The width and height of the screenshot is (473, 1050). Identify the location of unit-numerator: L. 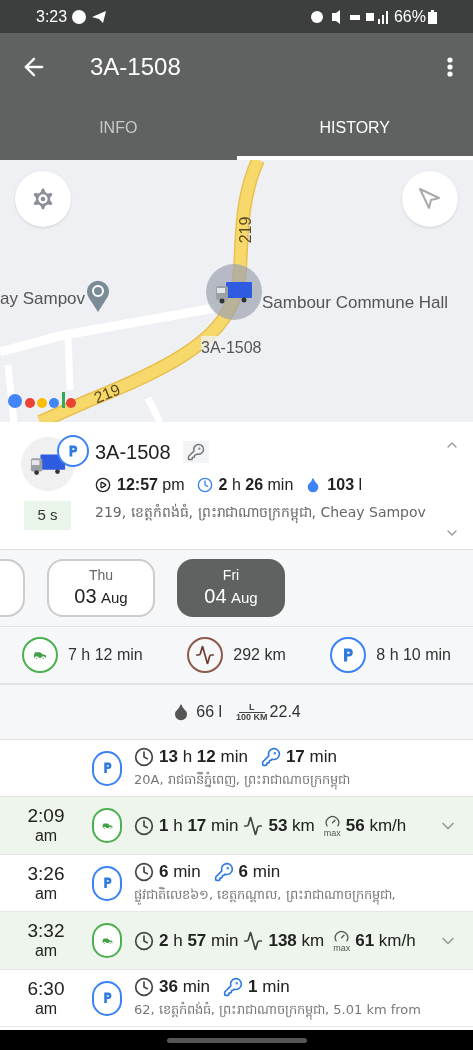
(252, 707).